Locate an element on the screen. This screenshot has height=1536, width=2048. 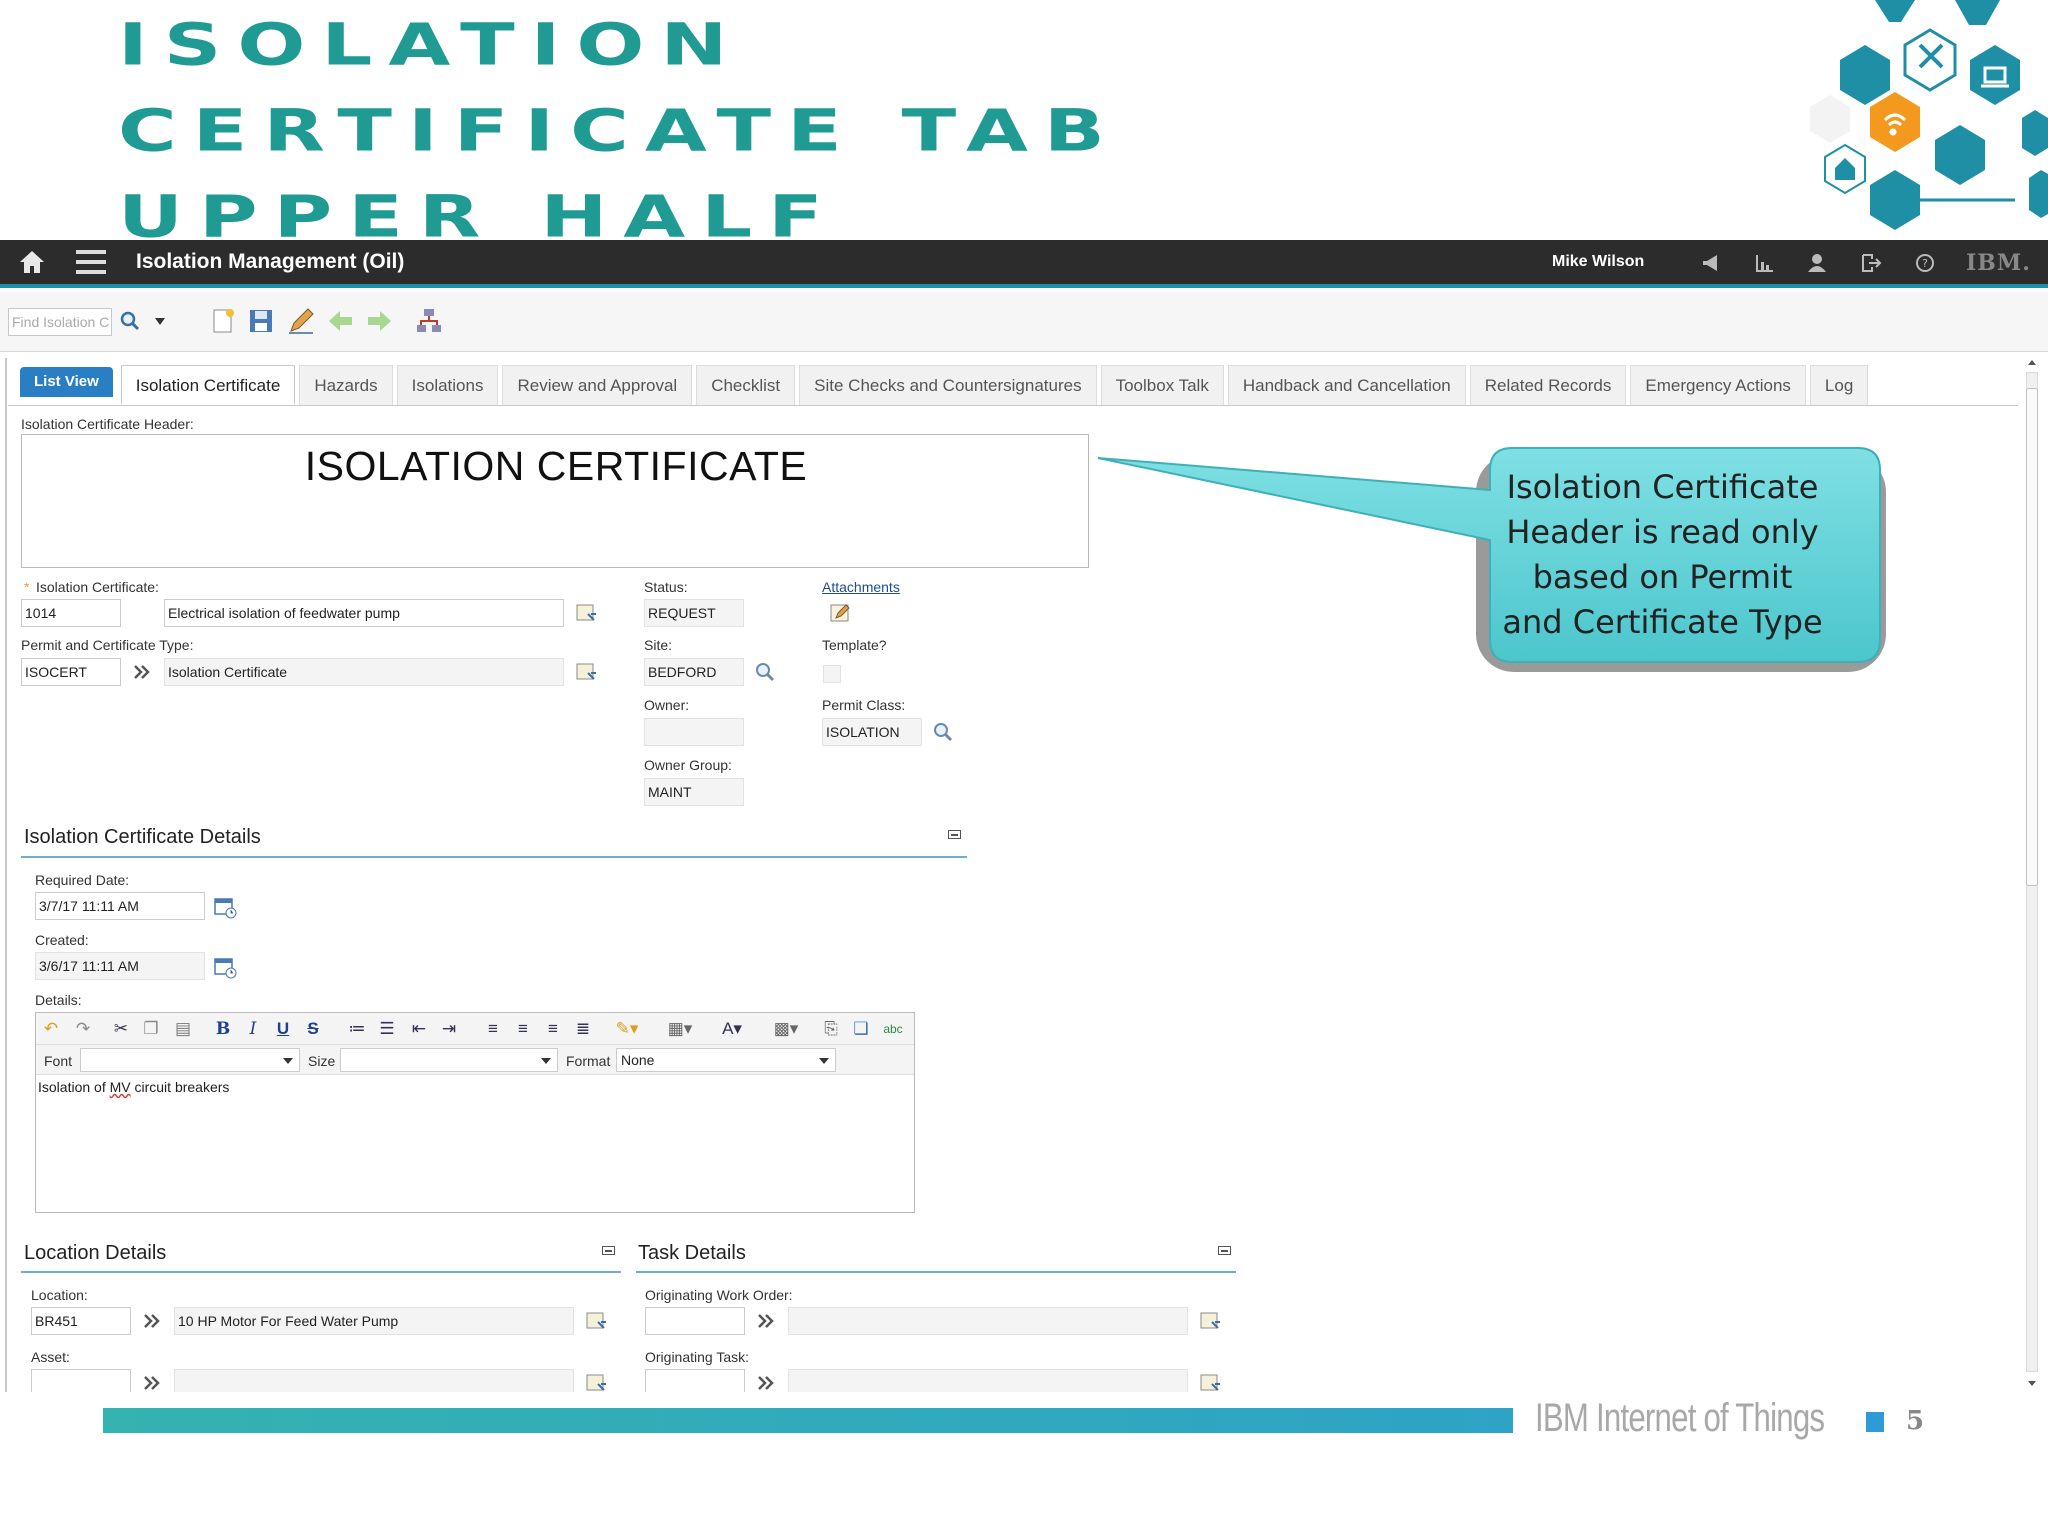
edit-pencil-icon is located at coordinates (301, 321).